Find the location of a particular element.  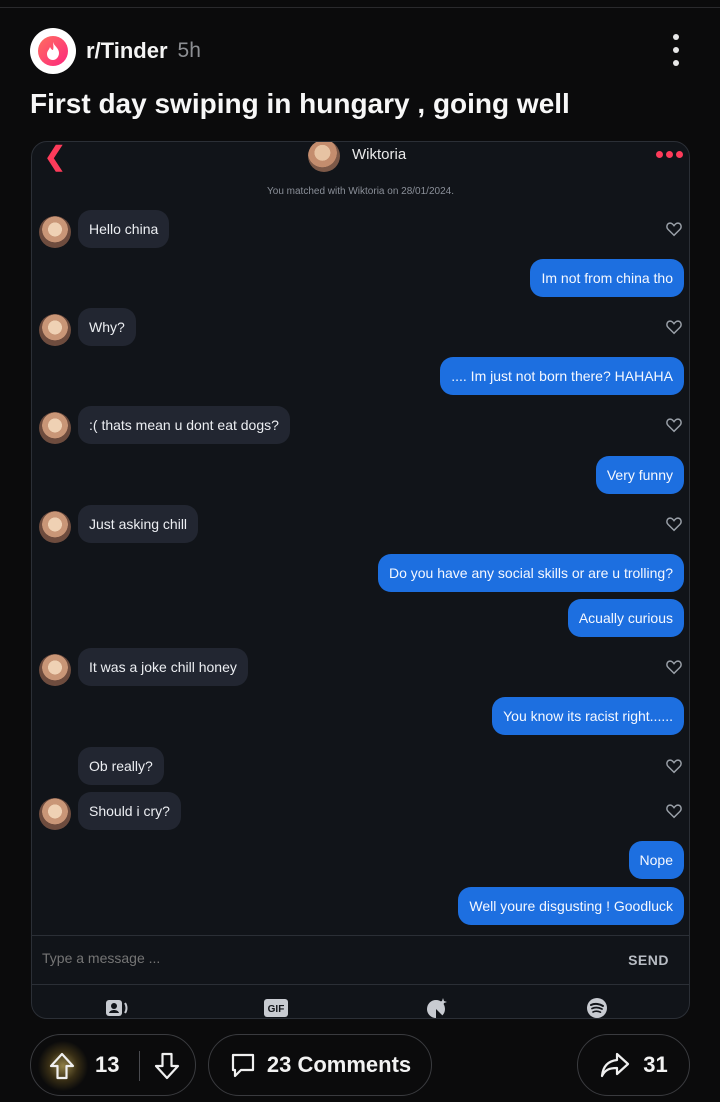

message-outgoing: Im not from china tho is located at coordinates (607, 278).